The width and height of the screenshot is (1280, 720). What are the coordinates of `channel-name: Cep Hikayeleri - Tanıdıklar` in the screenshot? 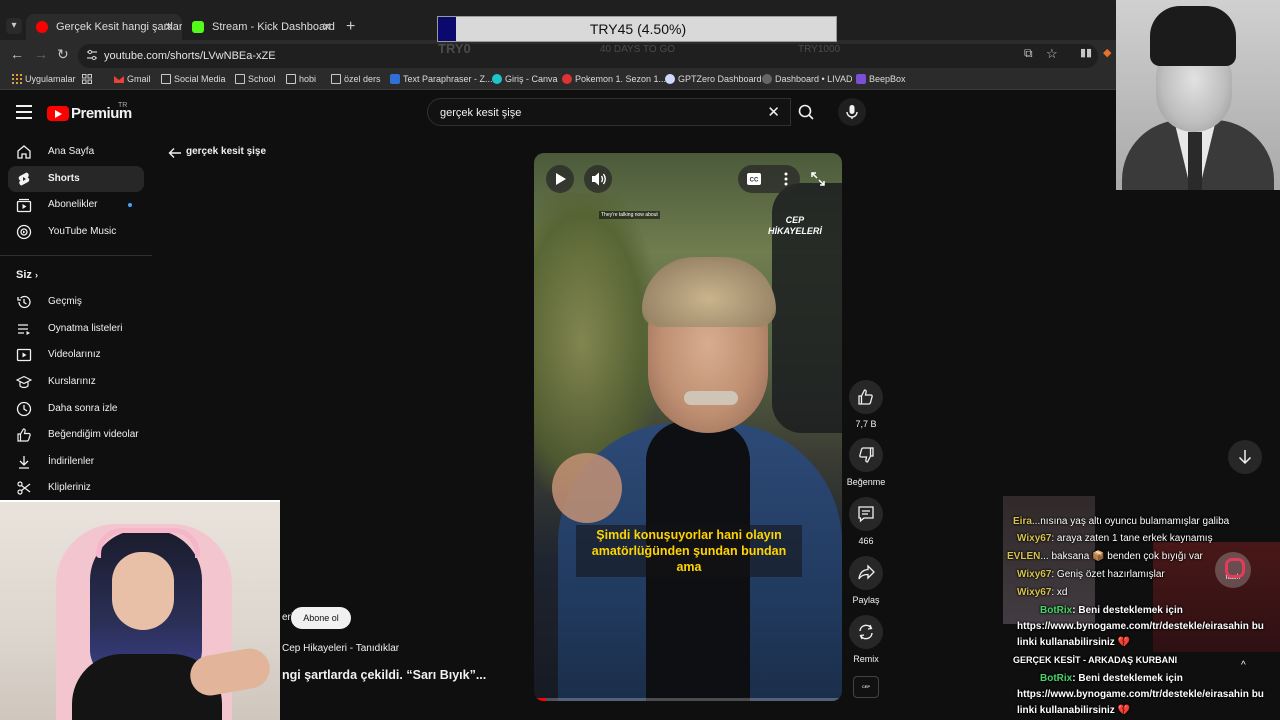 It's located at (340, 648).